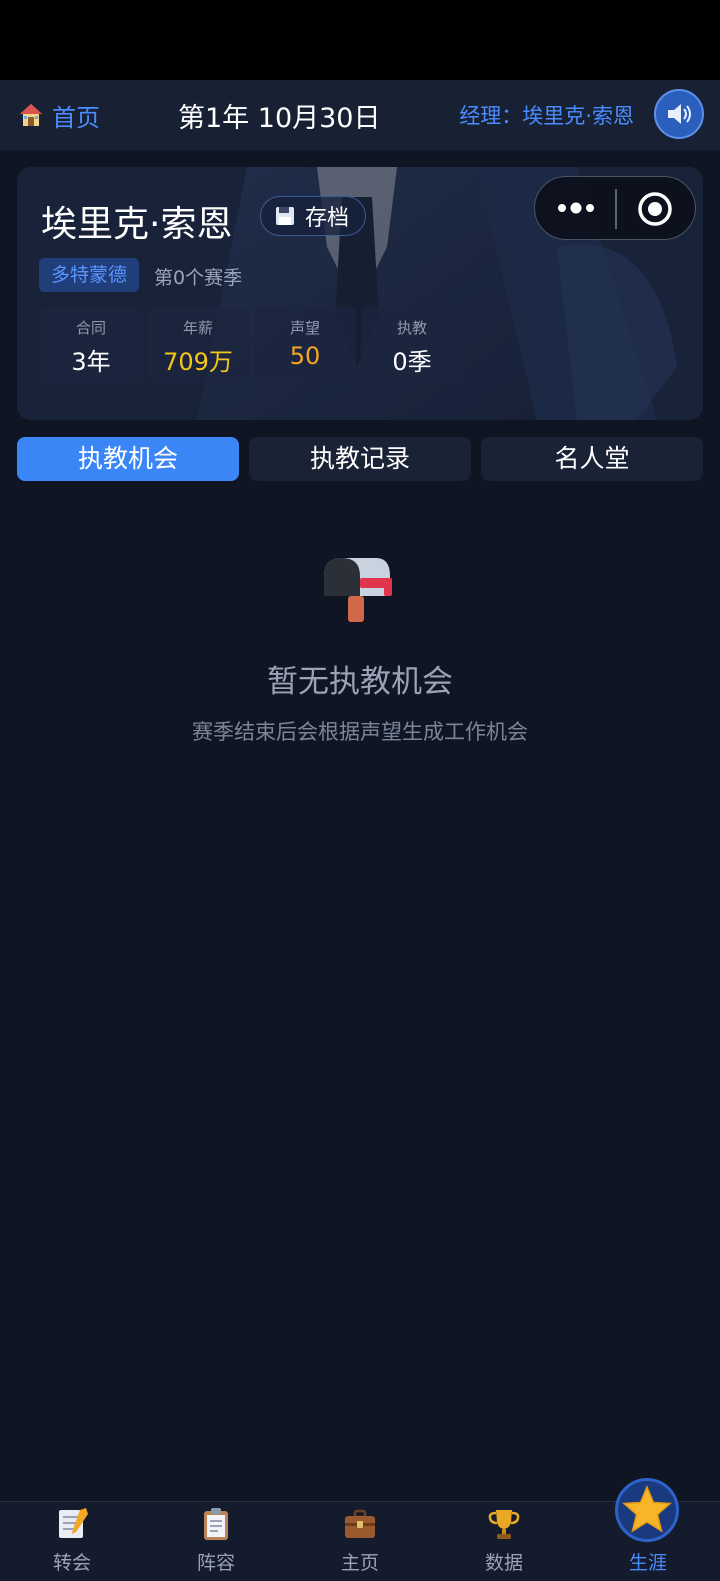 Image resolution: width=720 pixels, height=1581 pixels. I want to click on close-target-icon, so click(655, 209).